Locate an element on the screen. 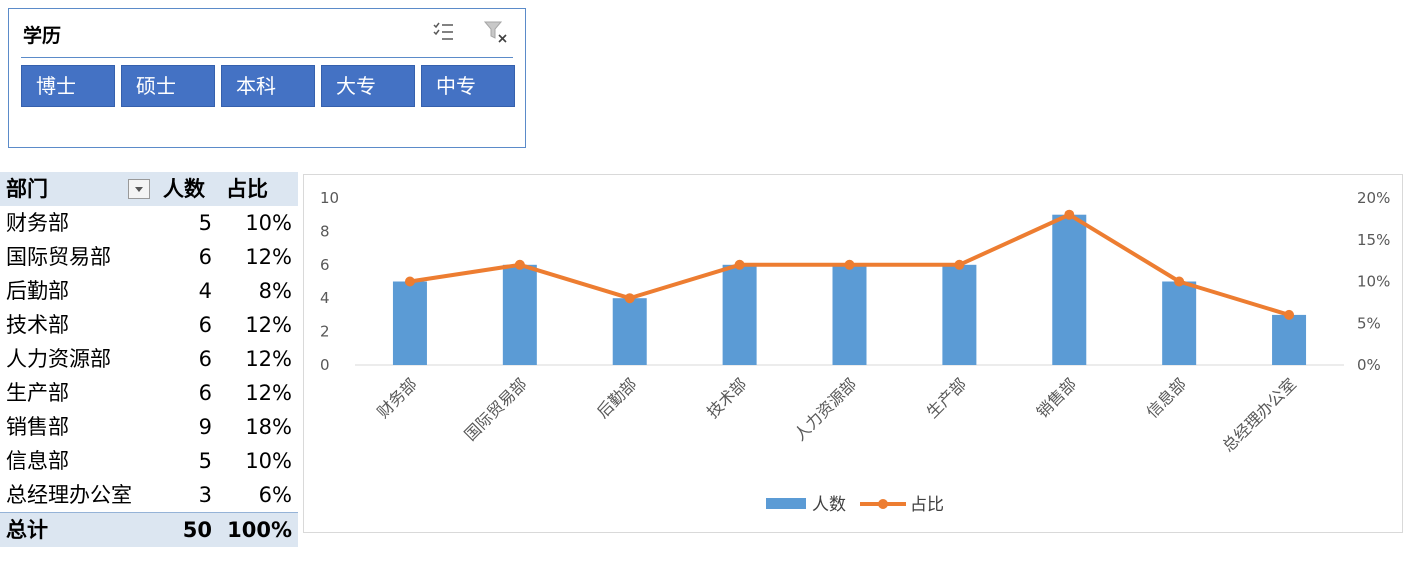  legend-label: 人数 is located at coordinates (829, 505).